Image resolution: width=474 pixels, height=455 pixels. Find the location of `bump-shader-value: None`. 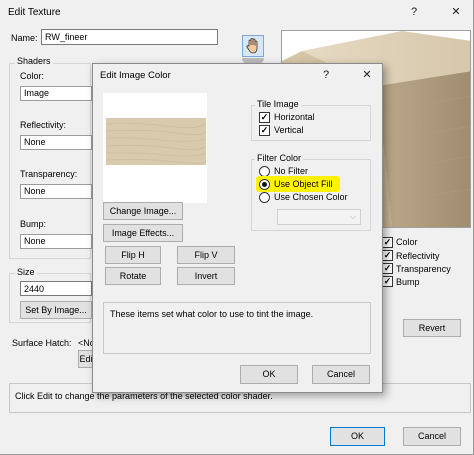

bump-shader-value: None is located at coordinates (35, 241).